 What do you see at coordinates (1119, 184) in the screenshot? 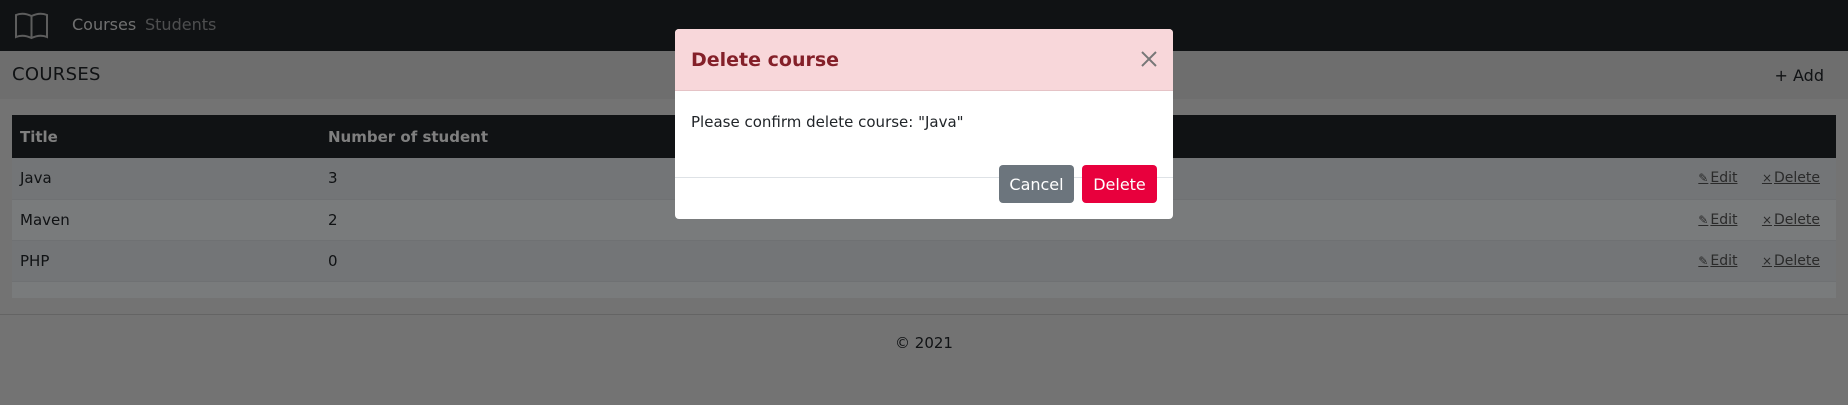
I see `delete-button: Delete` at bounding box center [1119, 184].